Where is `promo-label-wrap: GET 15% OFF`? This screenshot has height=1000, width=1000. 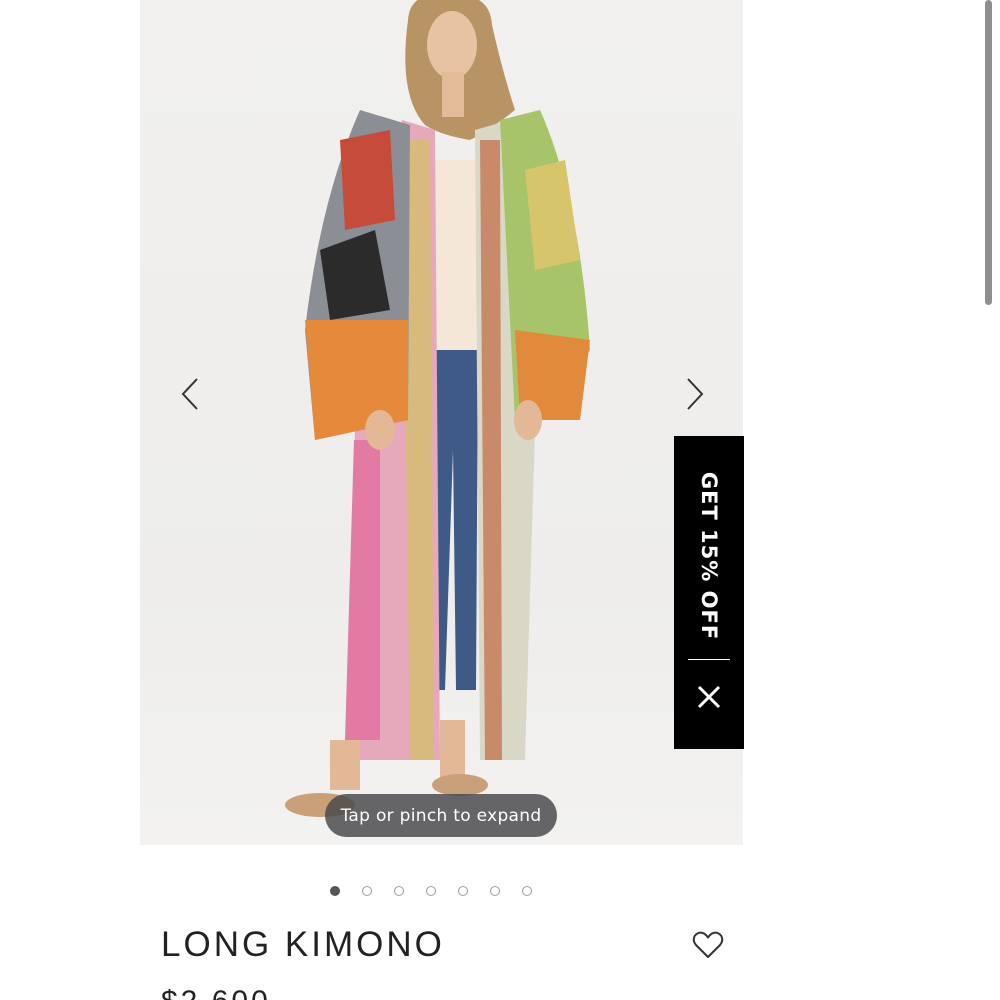 promo-label-wrap: GET 15% OFF is located at coordinates (709, 556).